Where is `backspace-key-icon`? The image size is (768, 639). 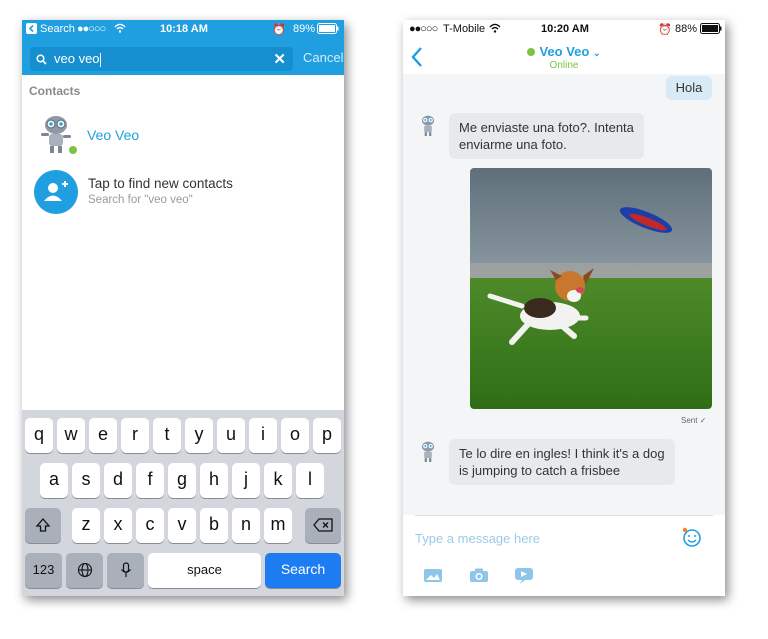 backspace-key-icon is located at coordinates (323, 525).